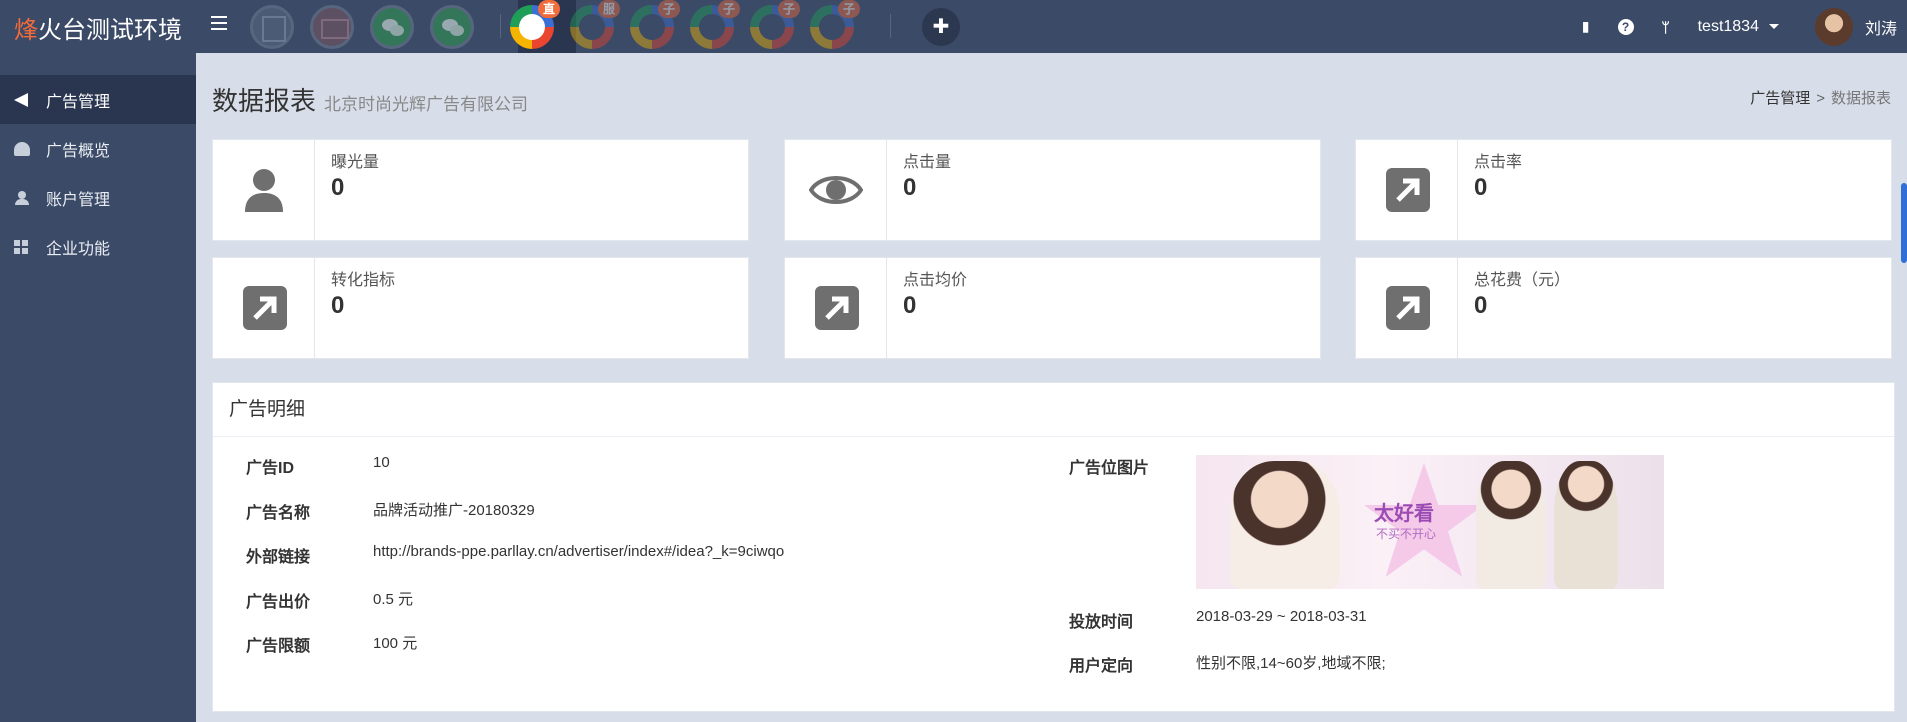  Describe the element at coordinates (775, 24) in the screenshot. I see `app-switcher-sub-3: 子` at that location.